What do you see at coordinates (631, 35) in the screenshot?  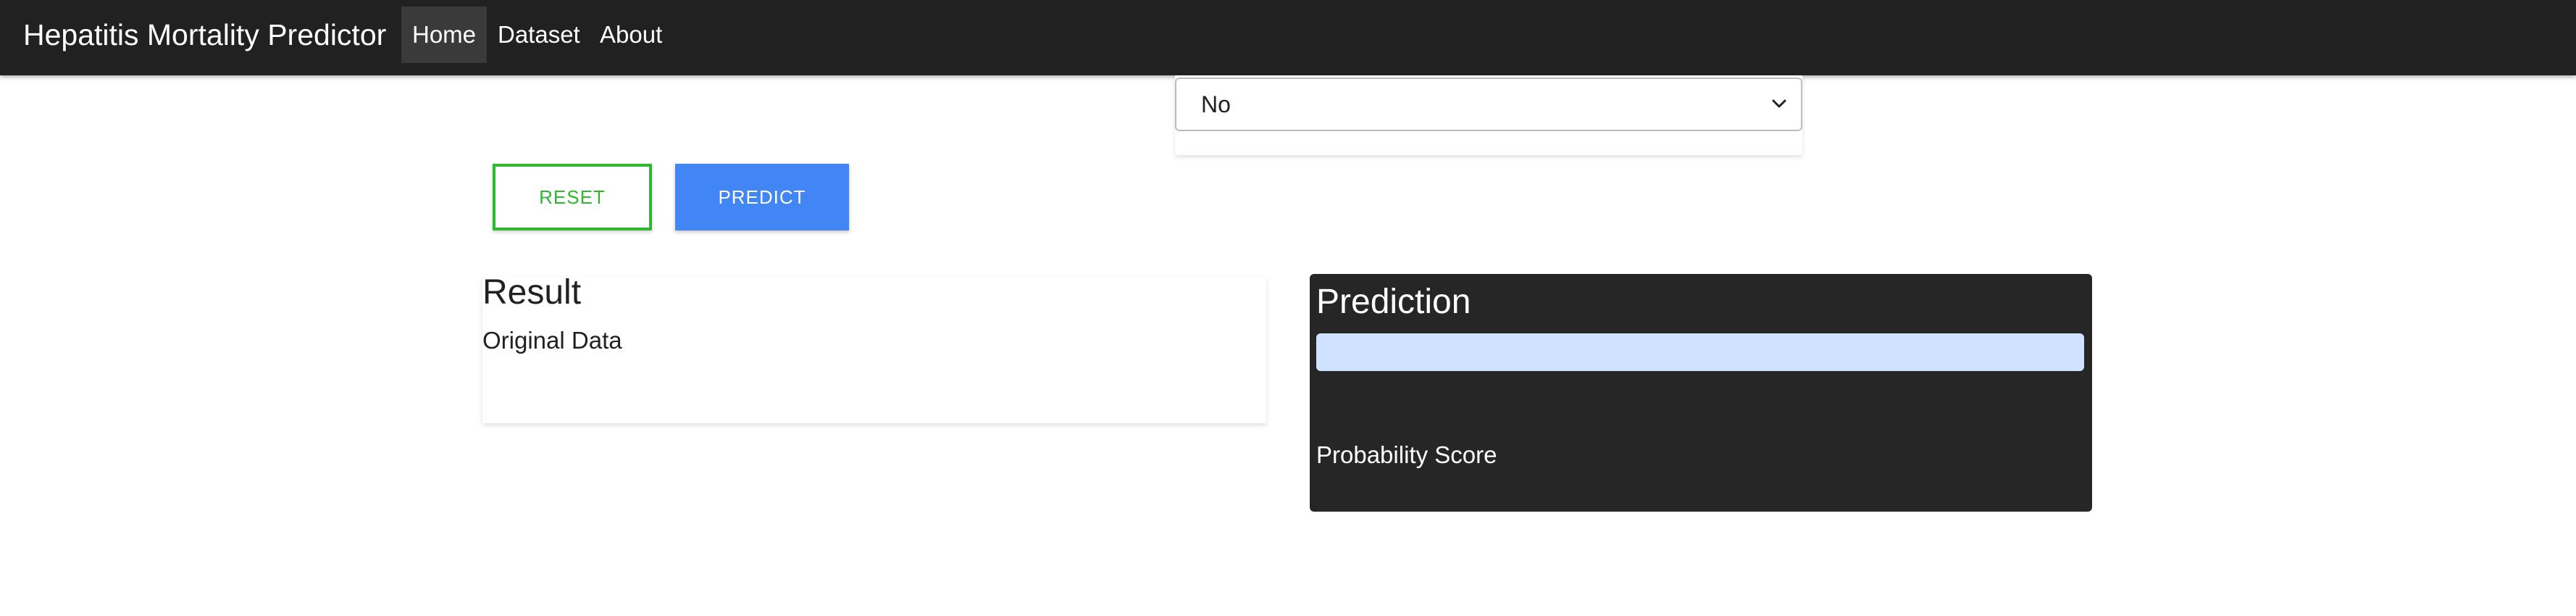 I see `nav-link-about: About` at bounding box center [631, 35].